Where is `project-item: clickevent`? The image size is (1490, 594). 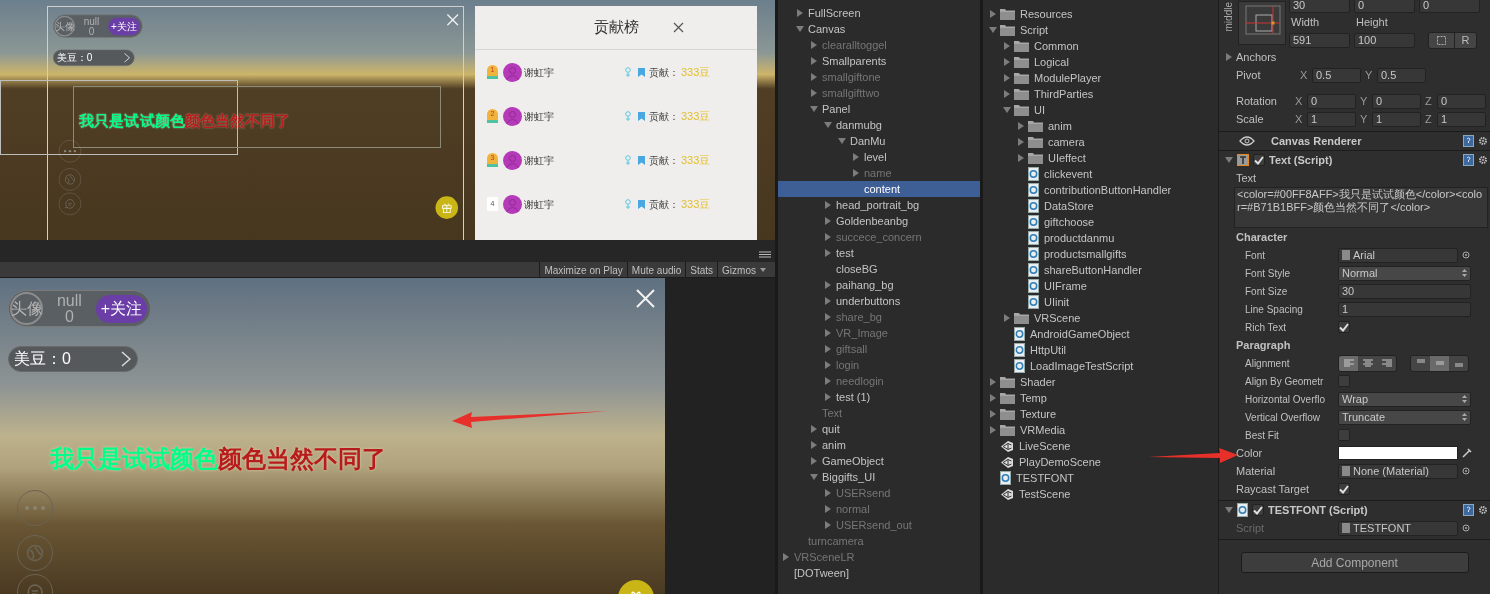
project-item: clickevent is located at coordinates (1038, 174).